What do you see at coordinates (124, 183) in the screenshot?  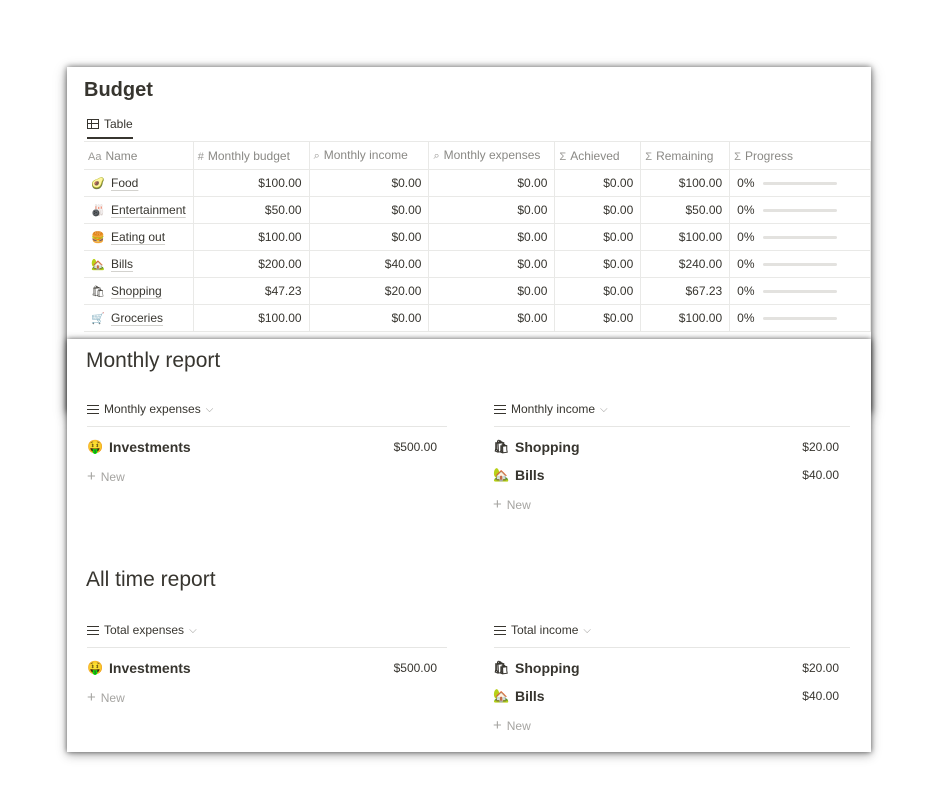 I see `row-name: Food` at bounding box center [124, 183].